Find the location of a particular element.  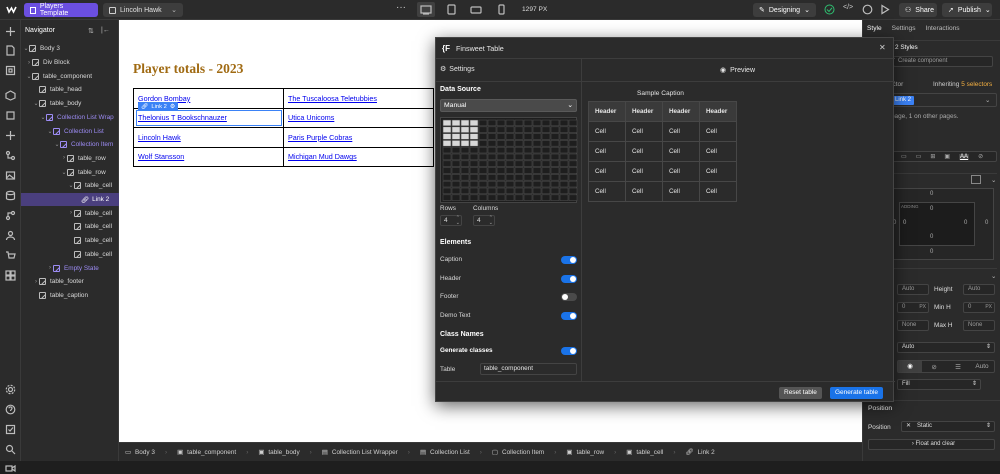

generate-classes-toggle is located at coordinates (569, 351).